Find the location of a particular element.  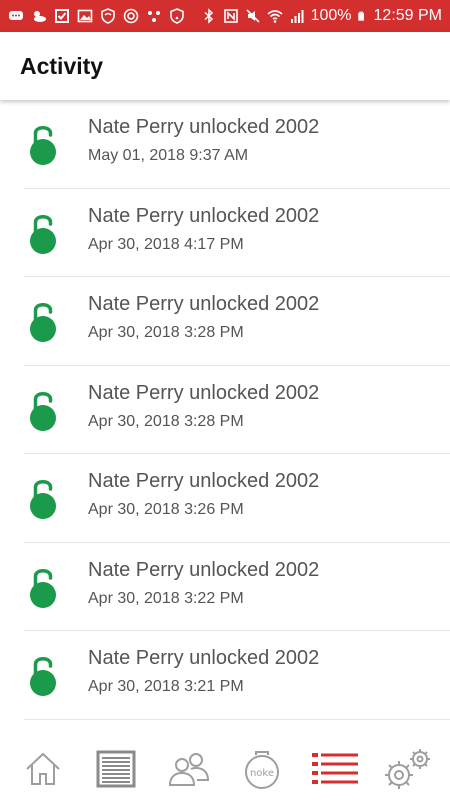

app-bar: Activity is located at coordinates (225, 66).